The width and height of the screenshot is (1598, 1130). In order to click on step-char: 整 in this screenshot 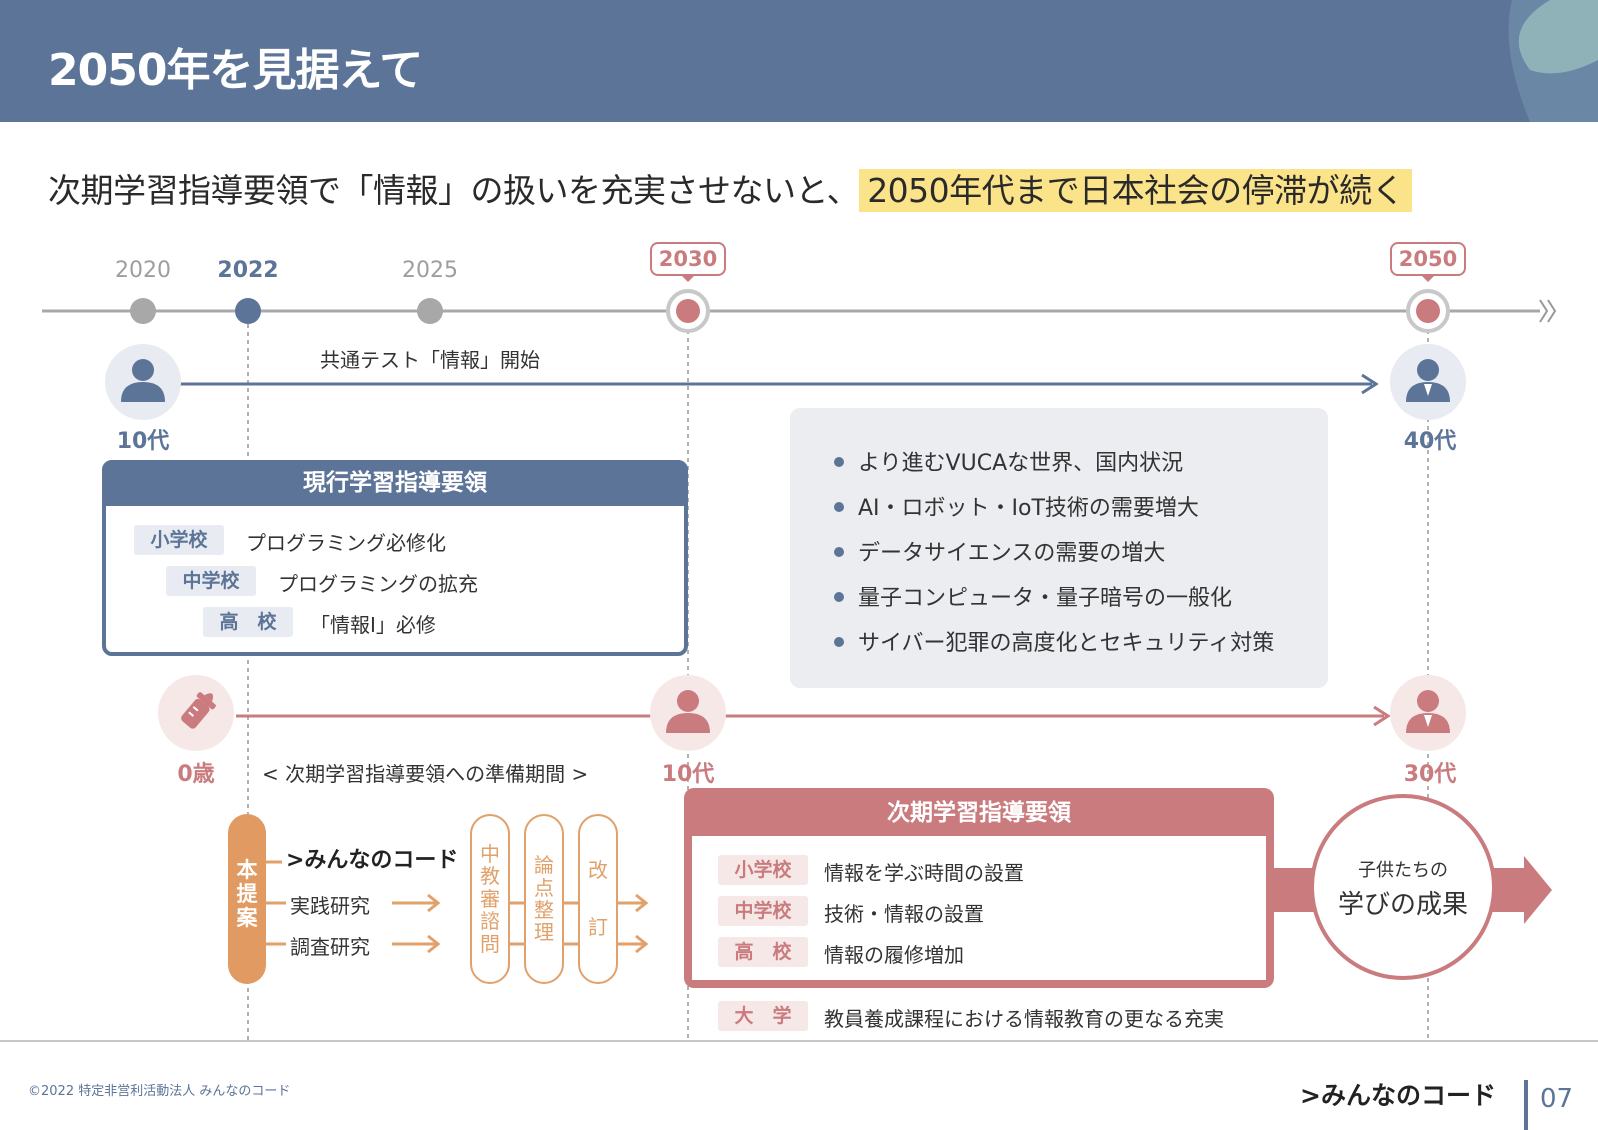, I will do `click(544, 910)`.